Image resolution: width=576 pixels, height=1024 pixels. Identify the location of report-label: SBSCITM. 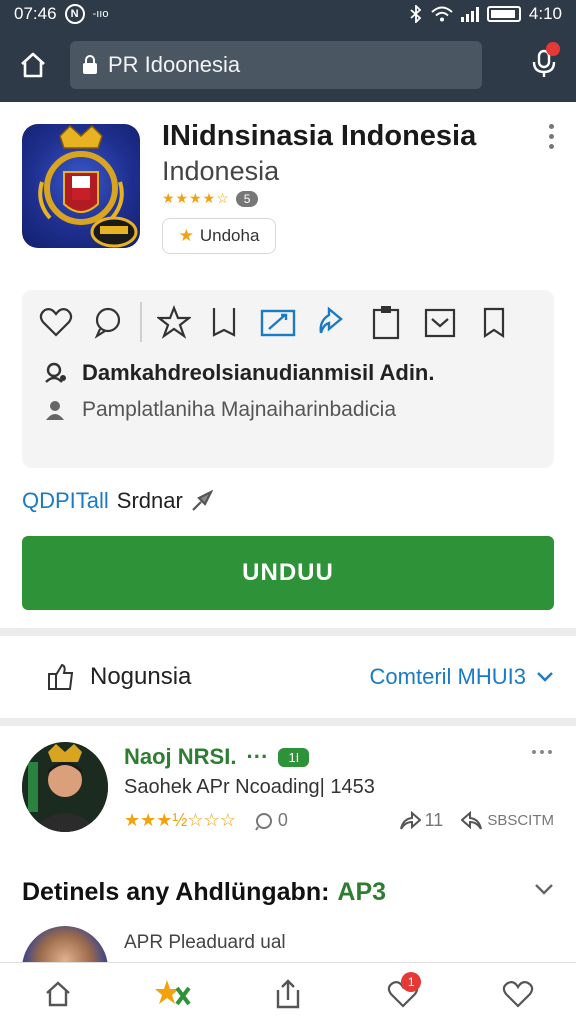
(520, 820).